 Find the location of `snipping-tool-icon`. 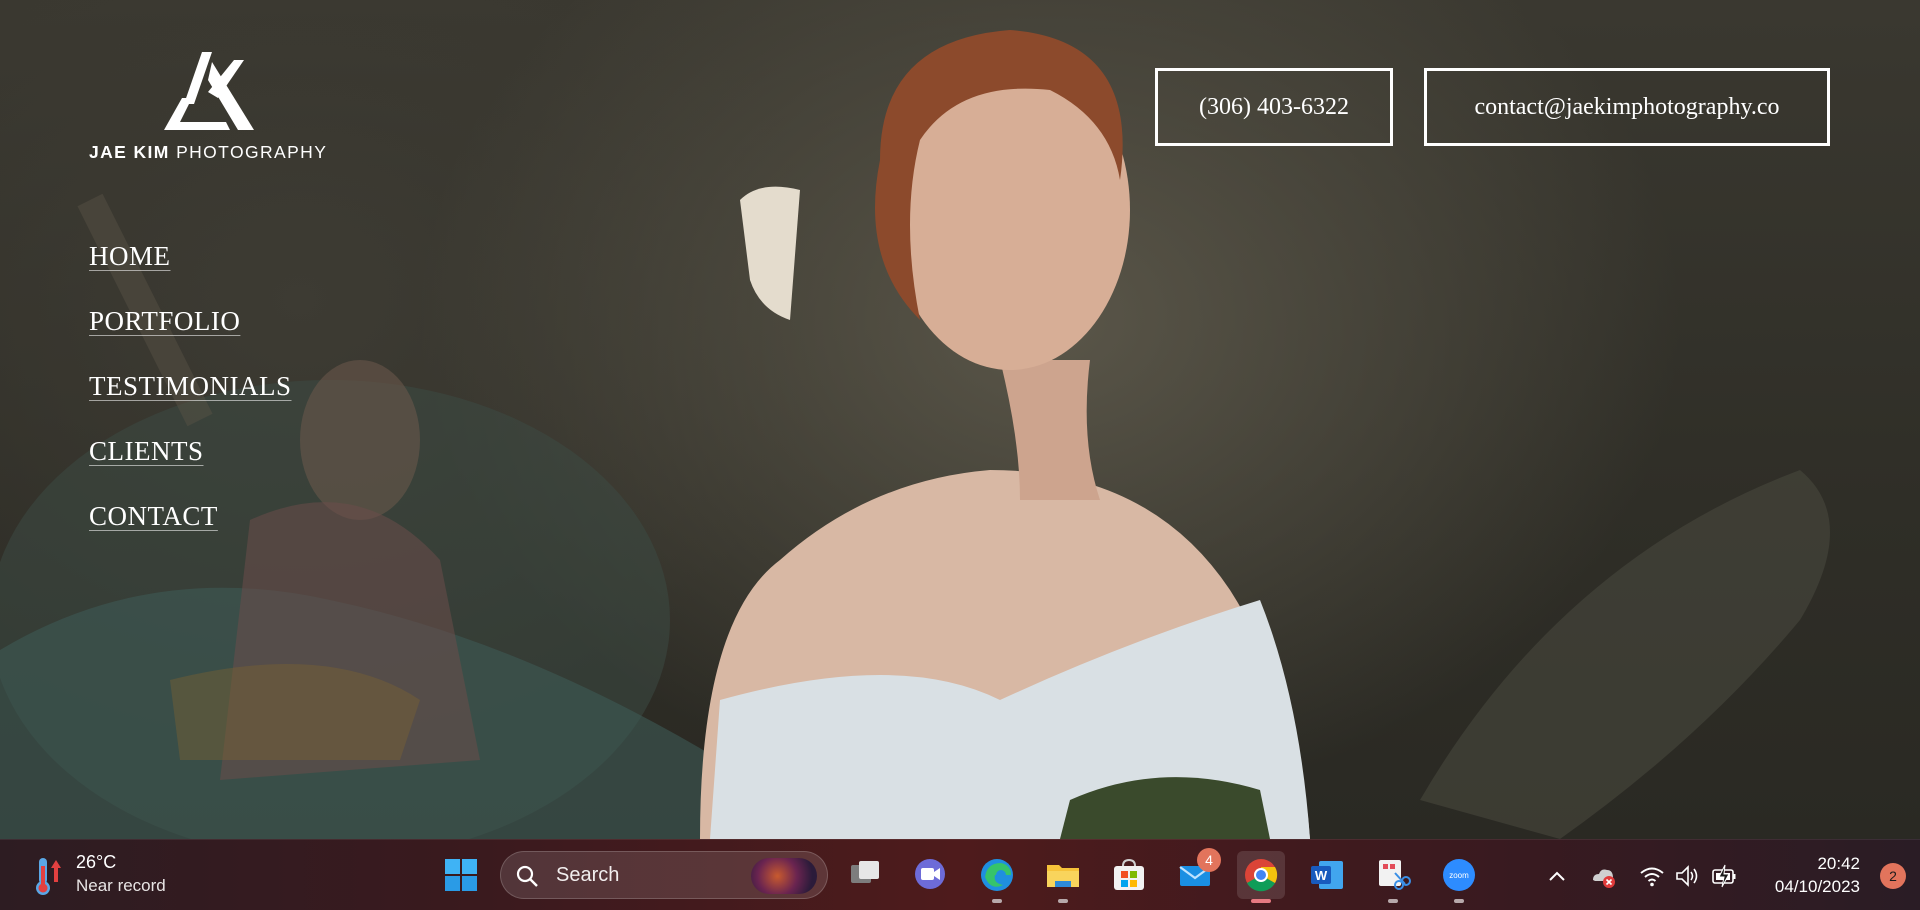

snipping-tool-icon is located at coordinates (1395, 875).